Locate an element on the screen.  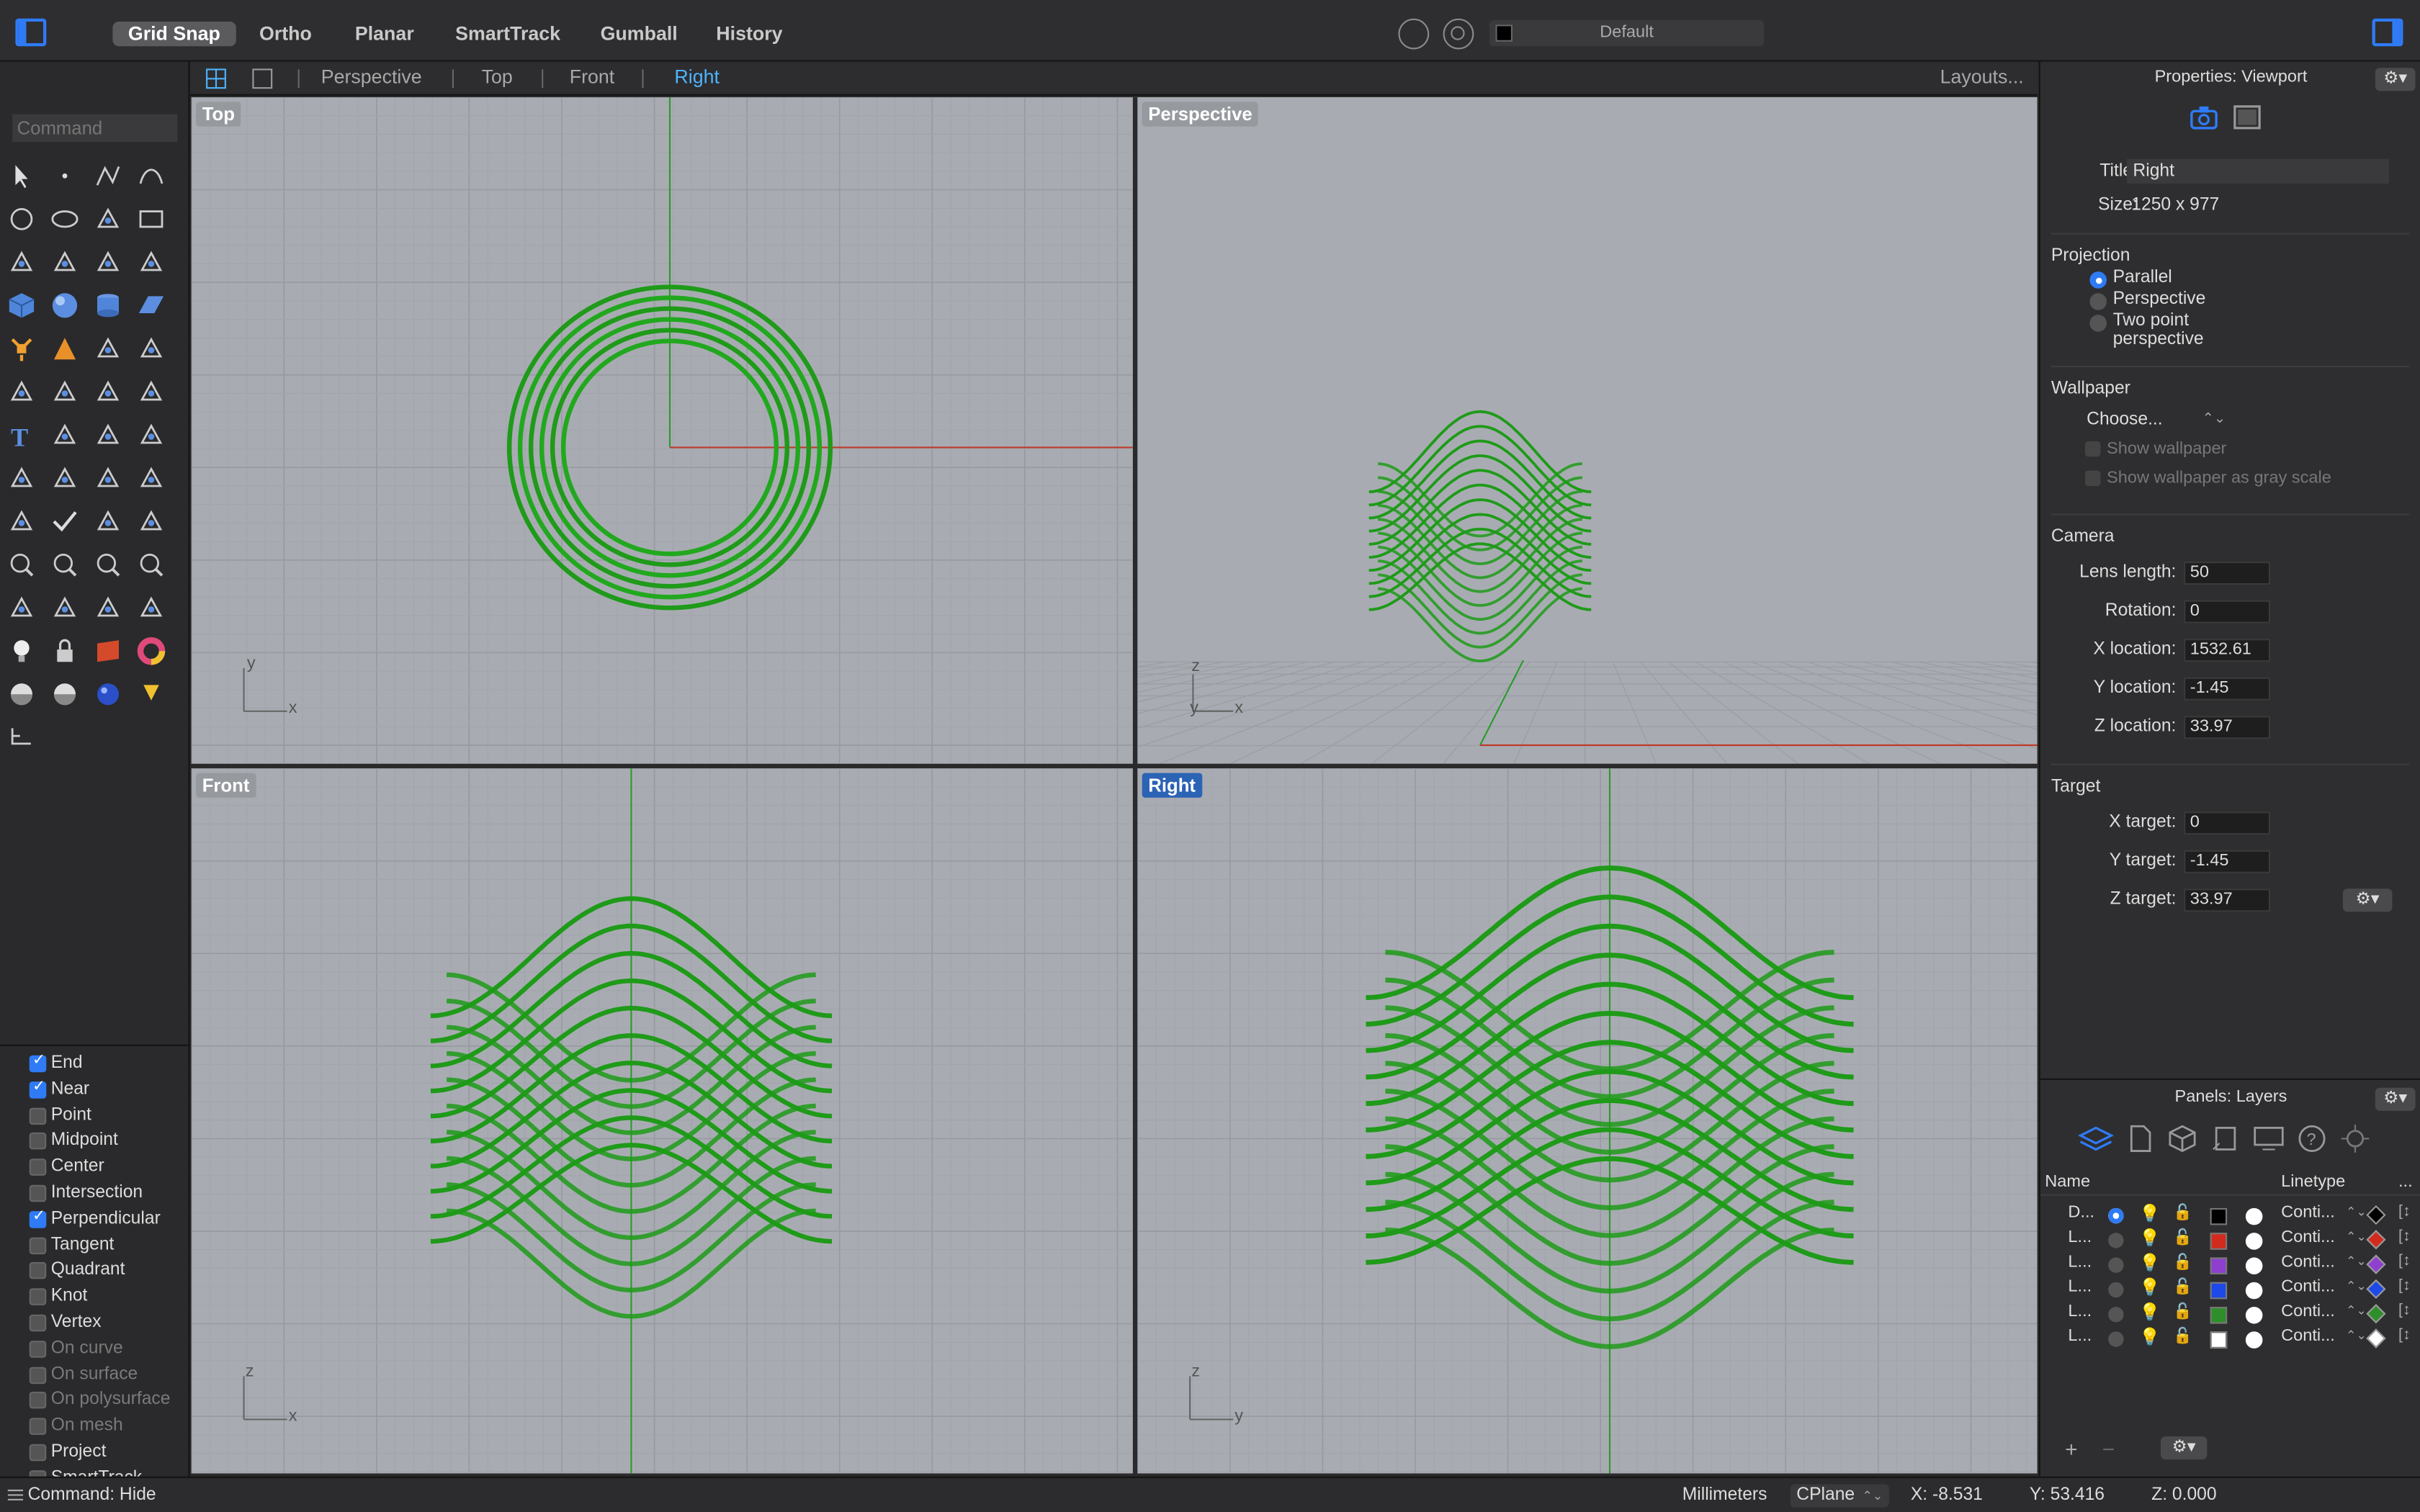
array-tool-icon is located at coordinates (65, 392).